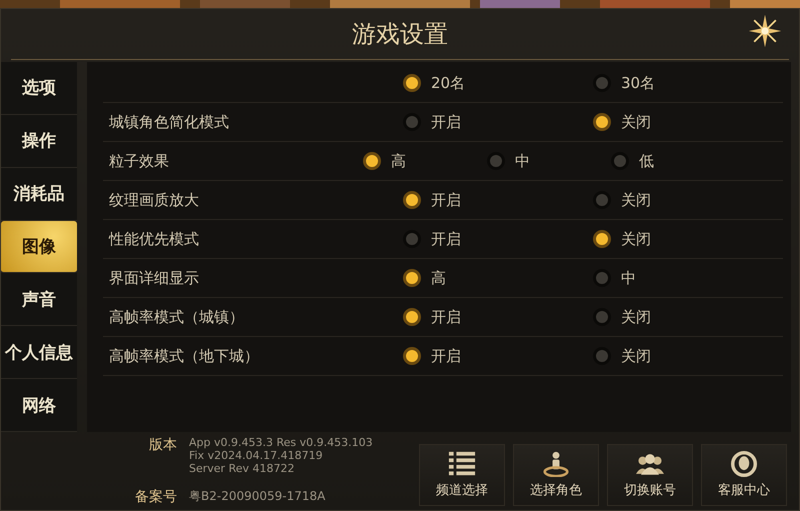 The width and height of the screenshot is (800, 511). I want to click on version-text: Fix v2024.04.17.418719, so click(256, 455).